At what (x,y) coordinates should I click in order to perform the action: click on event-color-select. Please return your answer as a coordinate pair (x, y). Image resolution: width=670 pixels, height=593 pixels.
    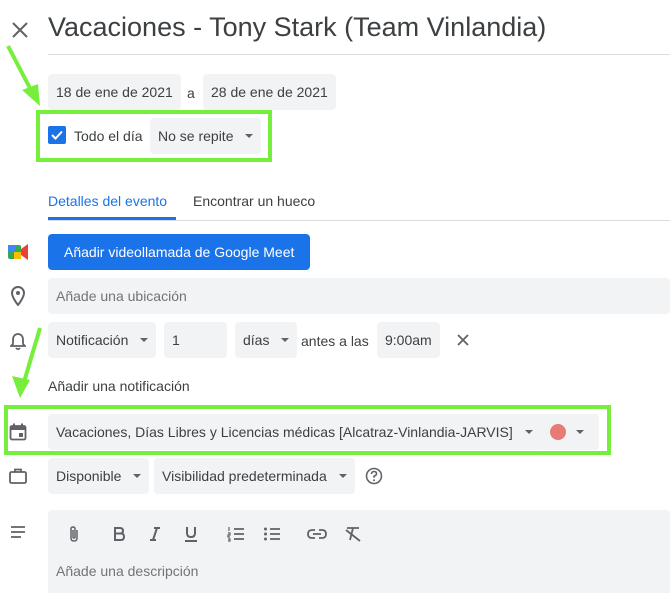
    Looking at the image, I should click on (568, 432).